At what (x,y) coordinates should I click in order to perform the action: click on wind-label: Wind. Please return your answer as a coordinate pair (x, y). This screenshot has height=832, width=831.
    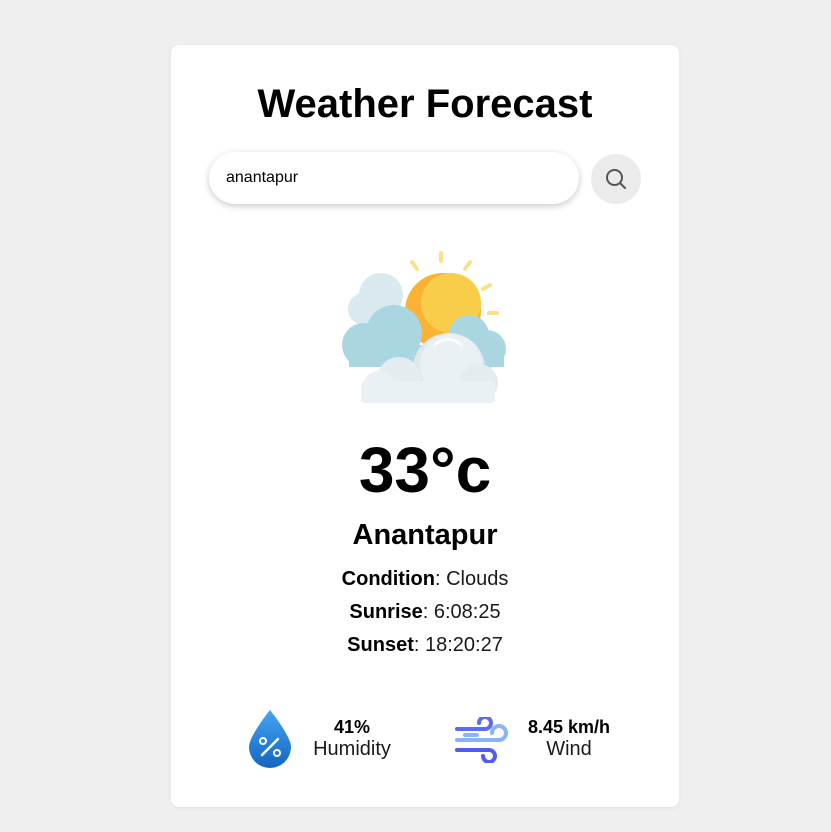
    Looking at the image, I should click on (569, 749).